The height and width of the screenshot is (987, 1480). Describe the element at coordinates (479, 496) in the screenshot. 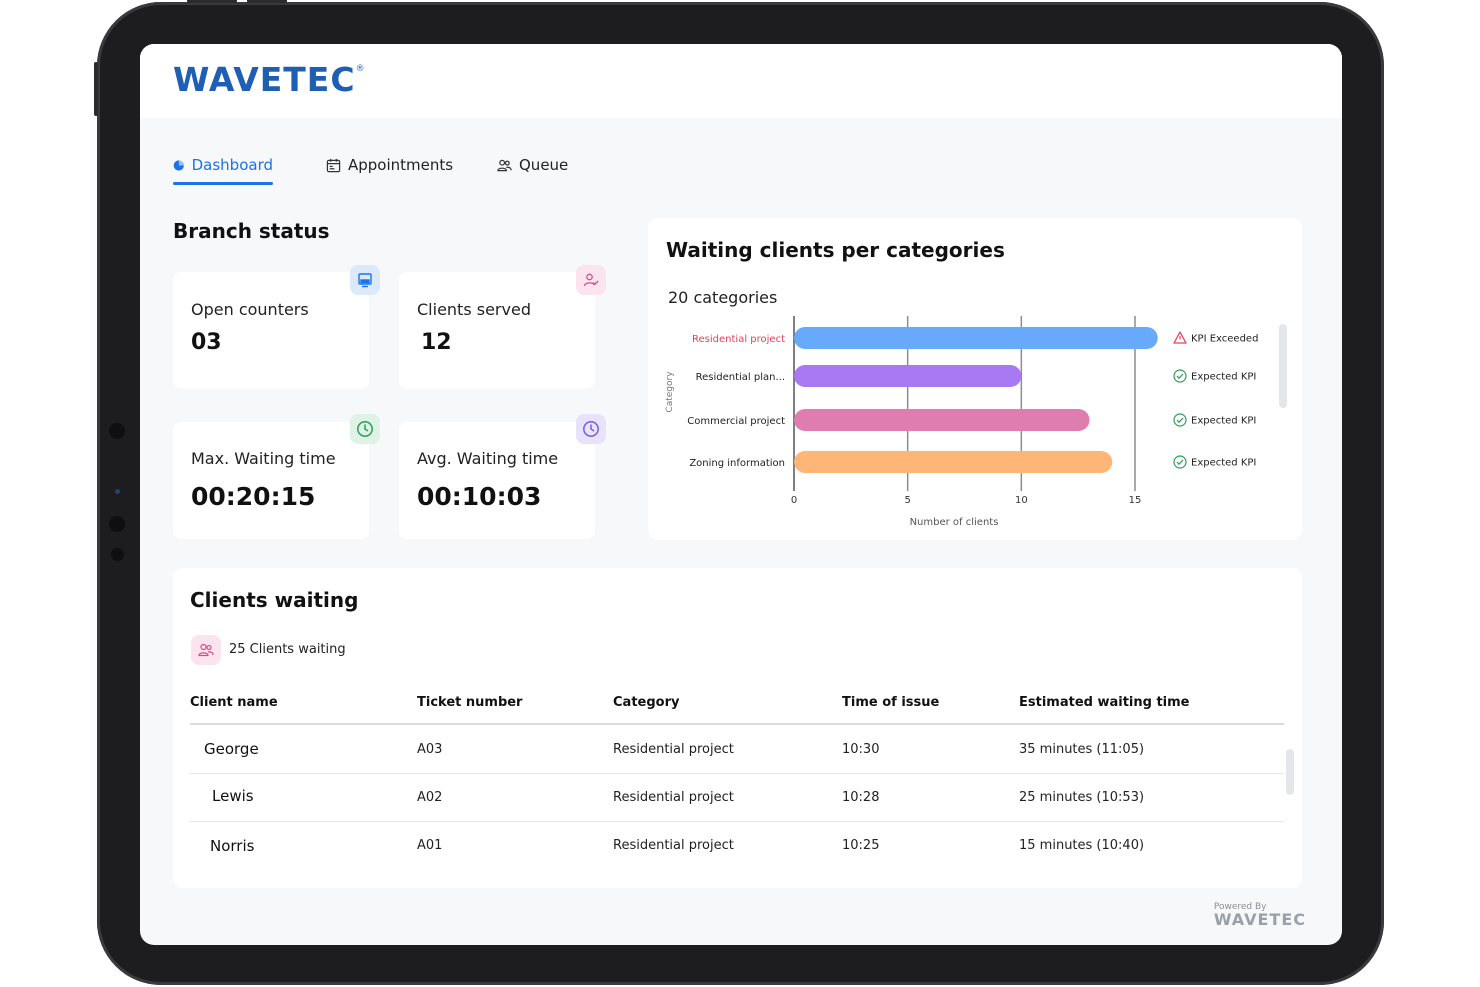

I see `stat-value: 00:10:03` at that location.